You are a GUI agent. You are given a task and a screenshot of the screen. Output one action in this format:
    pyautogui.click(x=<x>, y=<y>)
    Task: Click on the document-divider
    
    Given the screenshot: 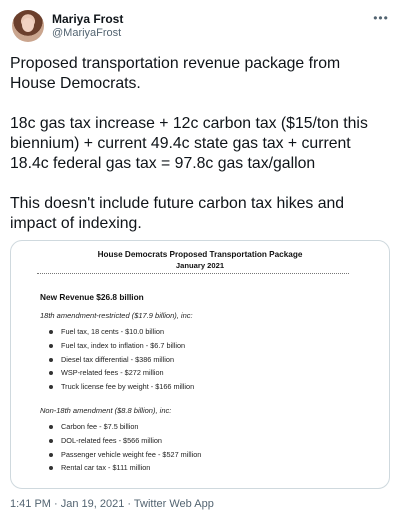 What is the action you would take?
    pyautogui.click(x=193, y=273)
    